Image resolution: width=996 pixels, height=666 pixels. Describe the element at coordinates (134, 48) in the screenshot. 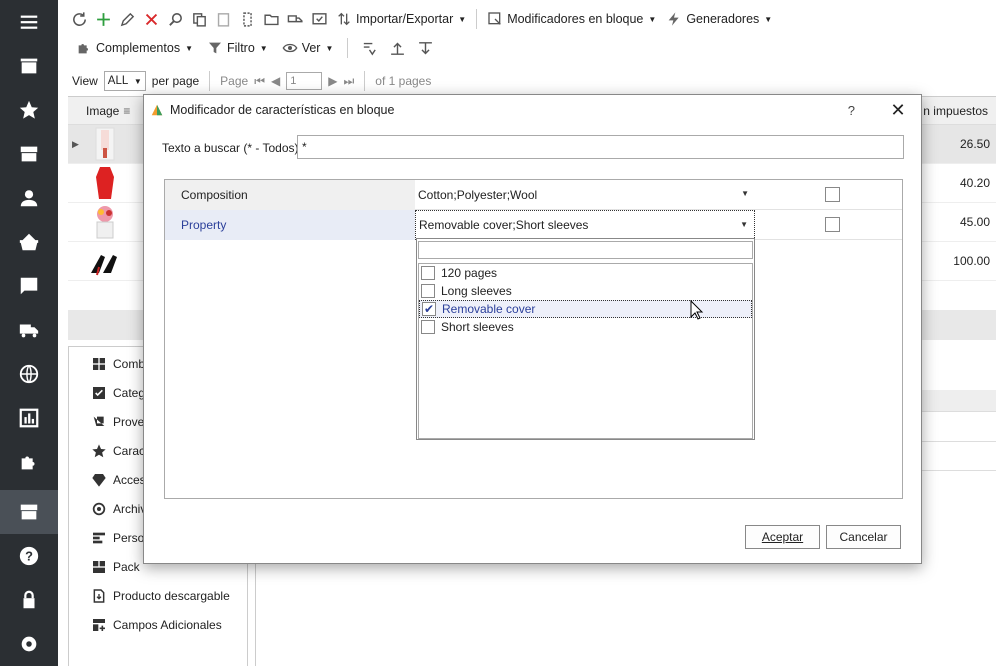

I see `complements-menu: Complementos ▼` at that location.